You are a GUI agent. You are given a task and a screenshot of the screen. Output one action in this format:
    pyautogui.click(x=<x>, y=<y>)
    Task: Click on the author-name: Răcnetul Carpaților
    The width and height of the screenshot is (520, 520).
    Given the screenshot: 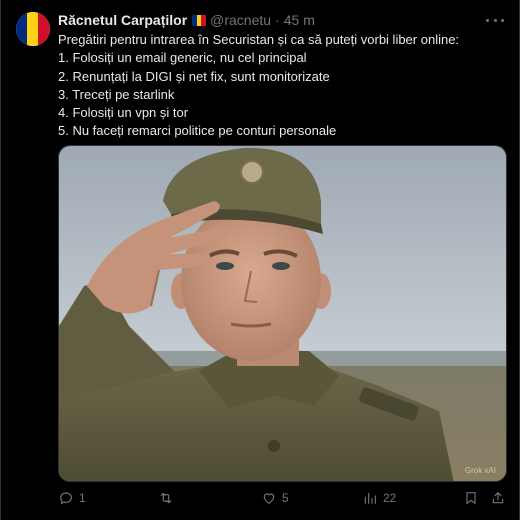 What is the action you would take?
    pyautogui.click(x=122, y=20)
    